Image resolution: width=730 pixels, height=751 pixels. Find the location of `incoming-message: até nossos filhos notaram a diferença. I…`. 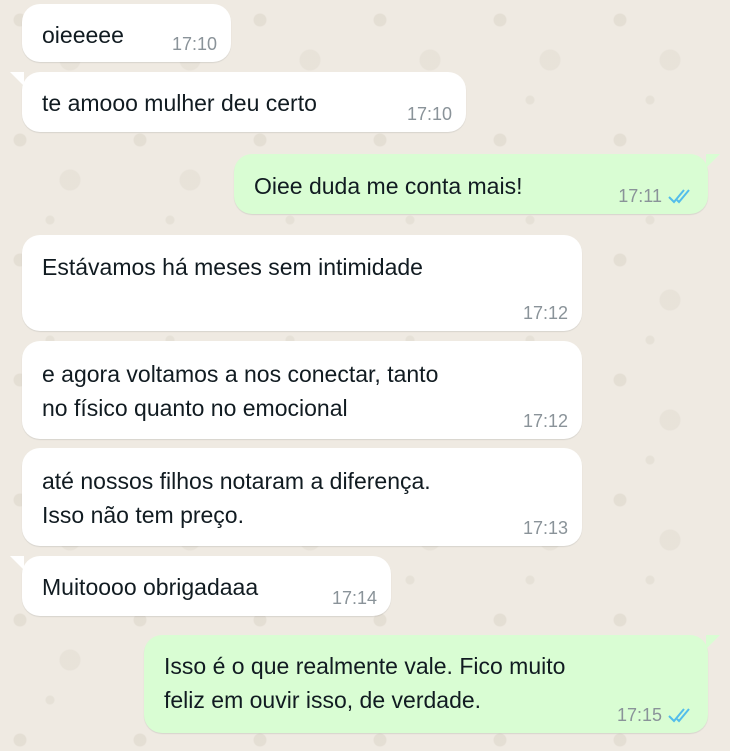

incoming-message: até nossos filhos notaram a diferença. I… is located at coordinates (302, 497).